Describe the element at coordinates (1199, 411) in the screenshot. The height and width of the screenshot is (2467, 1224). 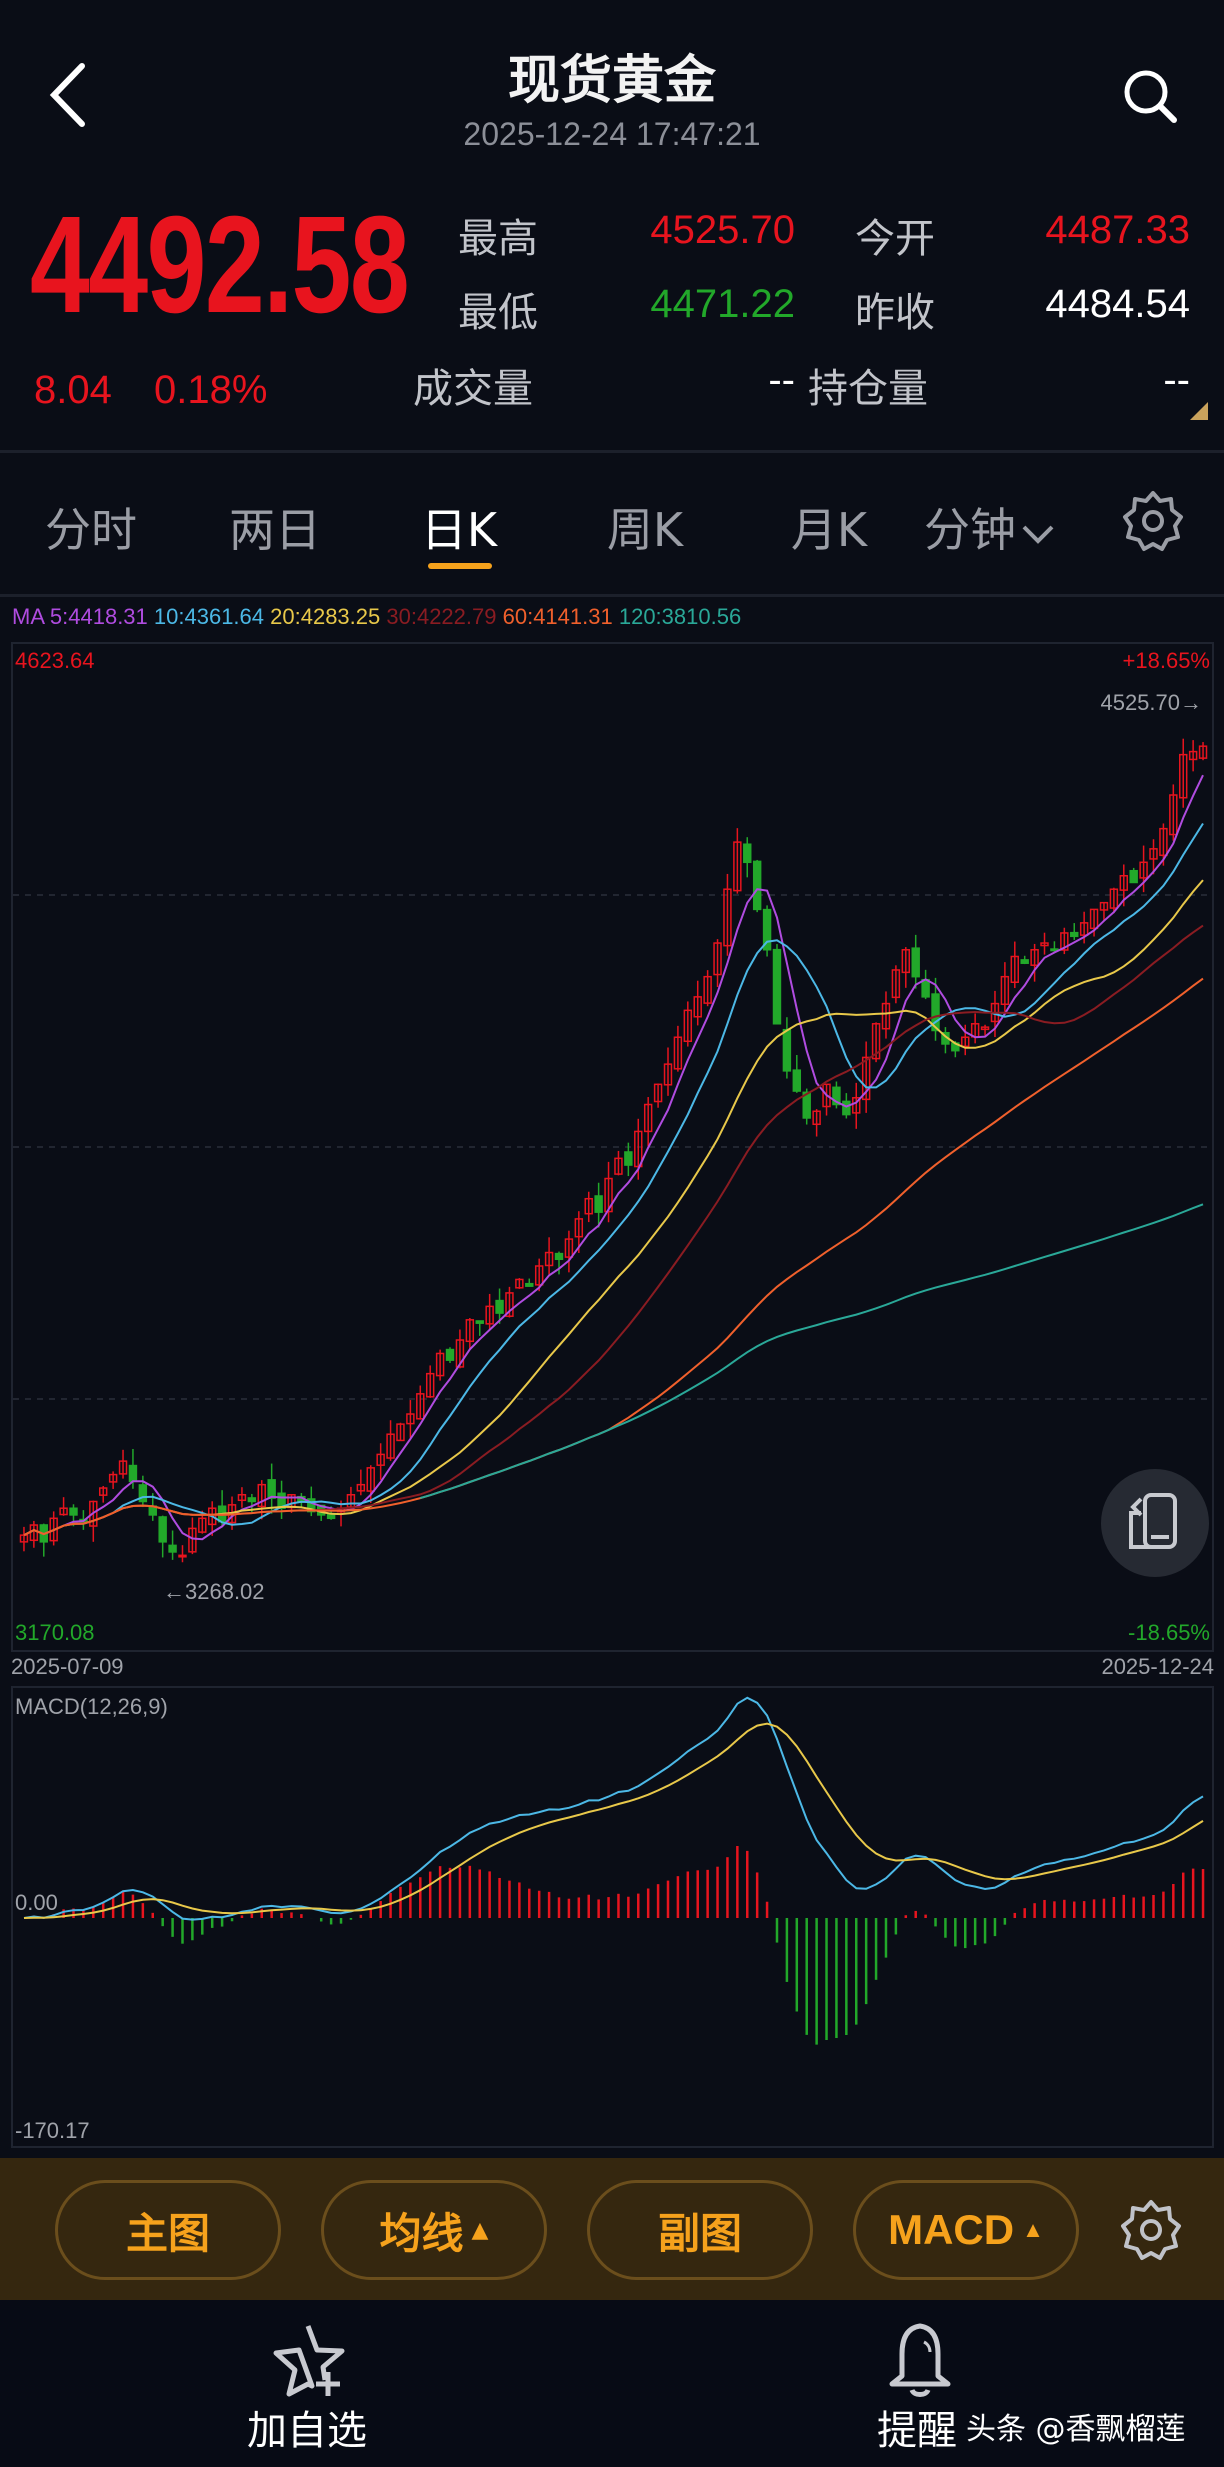
I see `expand-corner-icon` at that location.